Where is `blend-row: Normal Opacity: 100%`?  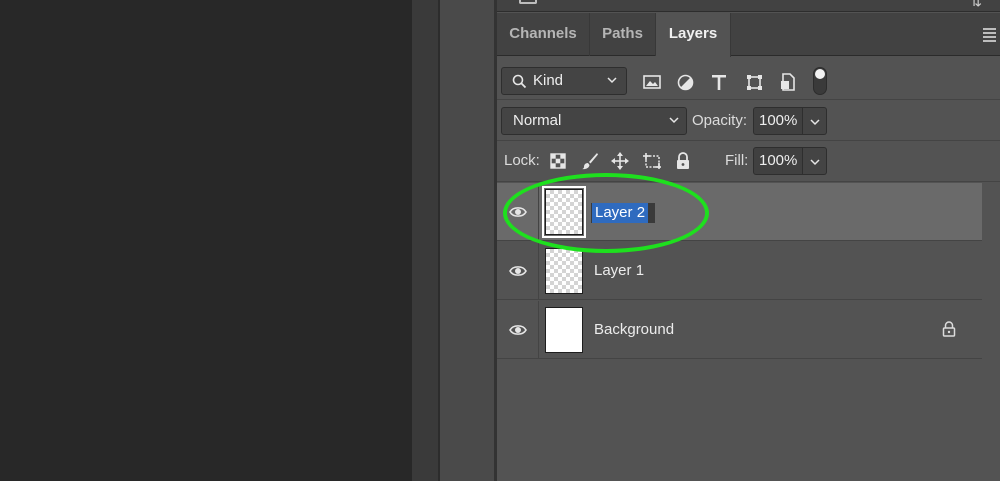 blend-row: Normal Opacity: 100% is located at coordinates (748, 120).